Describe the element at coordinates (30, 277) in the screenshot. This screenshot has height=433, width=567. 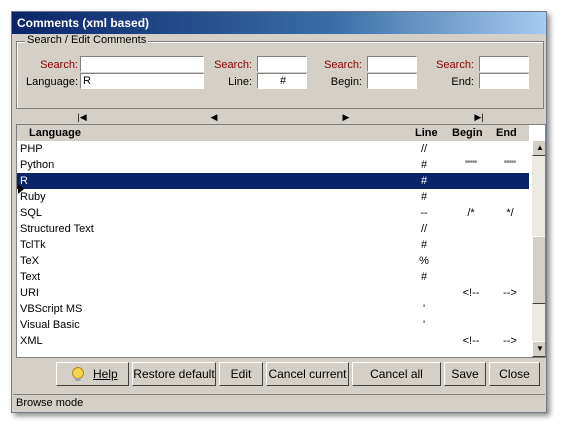
I see `cell-language: Text` at that location.